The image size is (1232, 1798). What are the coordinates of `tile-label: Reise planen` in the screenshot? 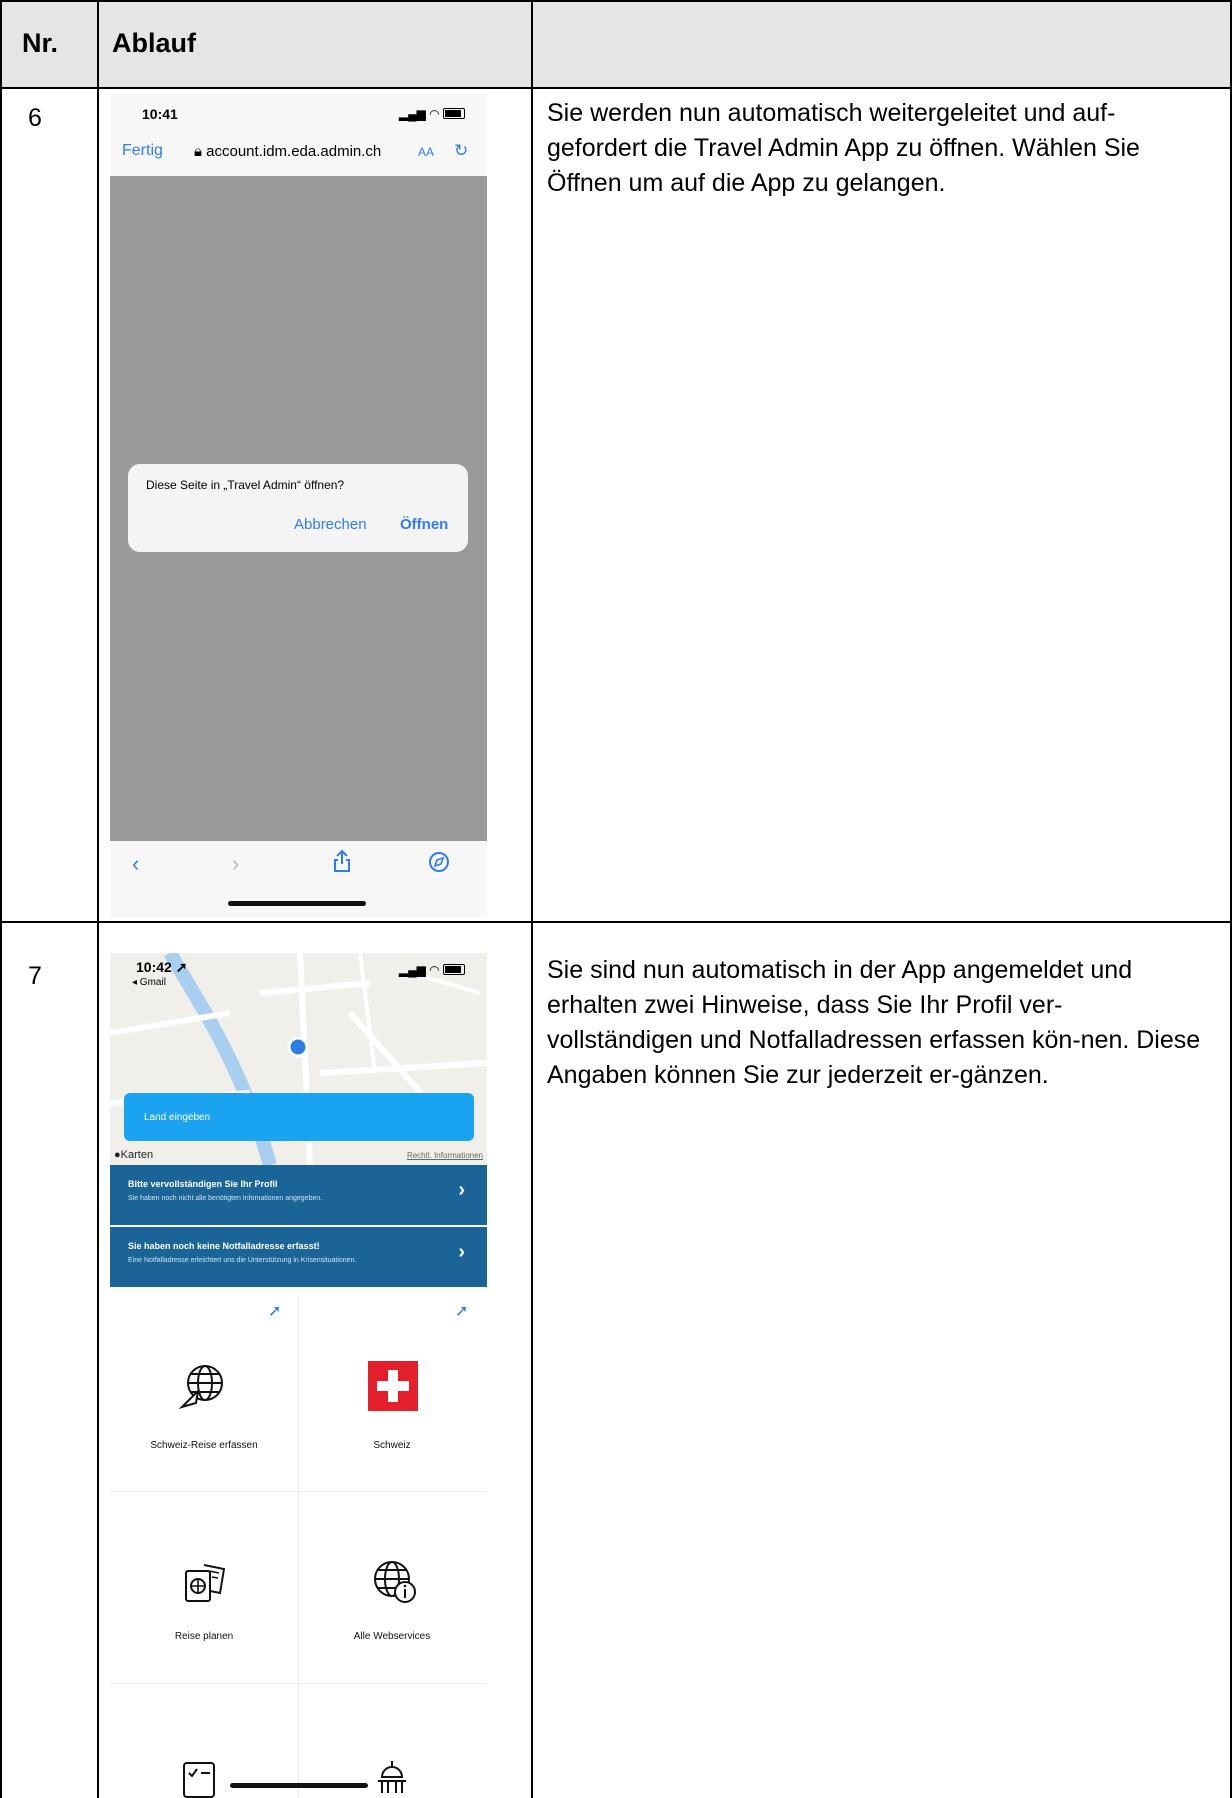 It's located at (204, 1636).